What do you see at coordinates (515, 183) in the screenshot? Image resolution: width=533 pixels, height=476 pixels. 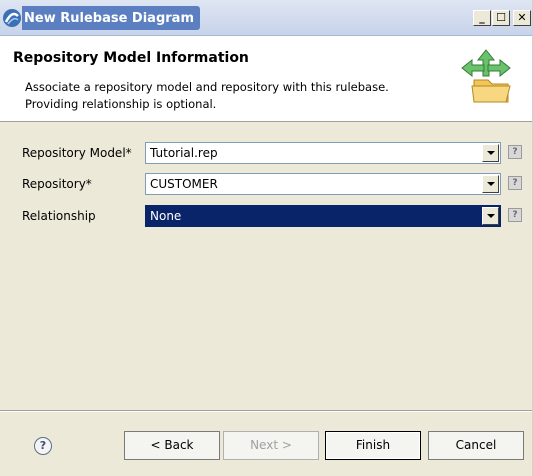 I see `repository-help-icon: ?` at bounding box center [515, 183].